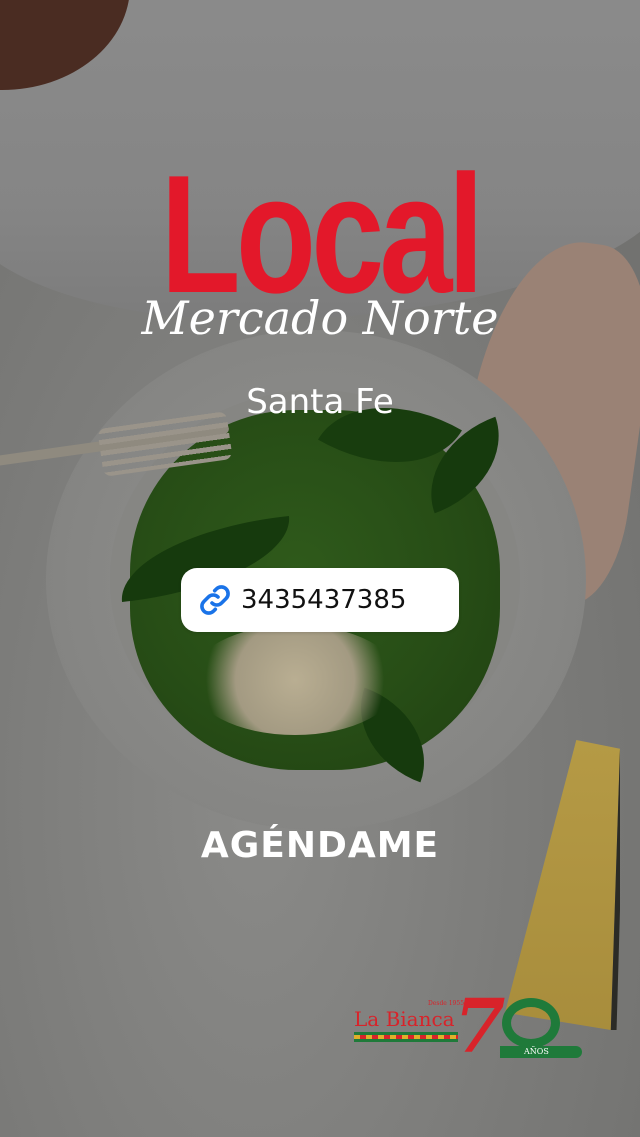 The width and height of the screenshot is (640, 1137). I want to click on subtitle-mercado-norte: Mercado Norte, so click(320, 318).